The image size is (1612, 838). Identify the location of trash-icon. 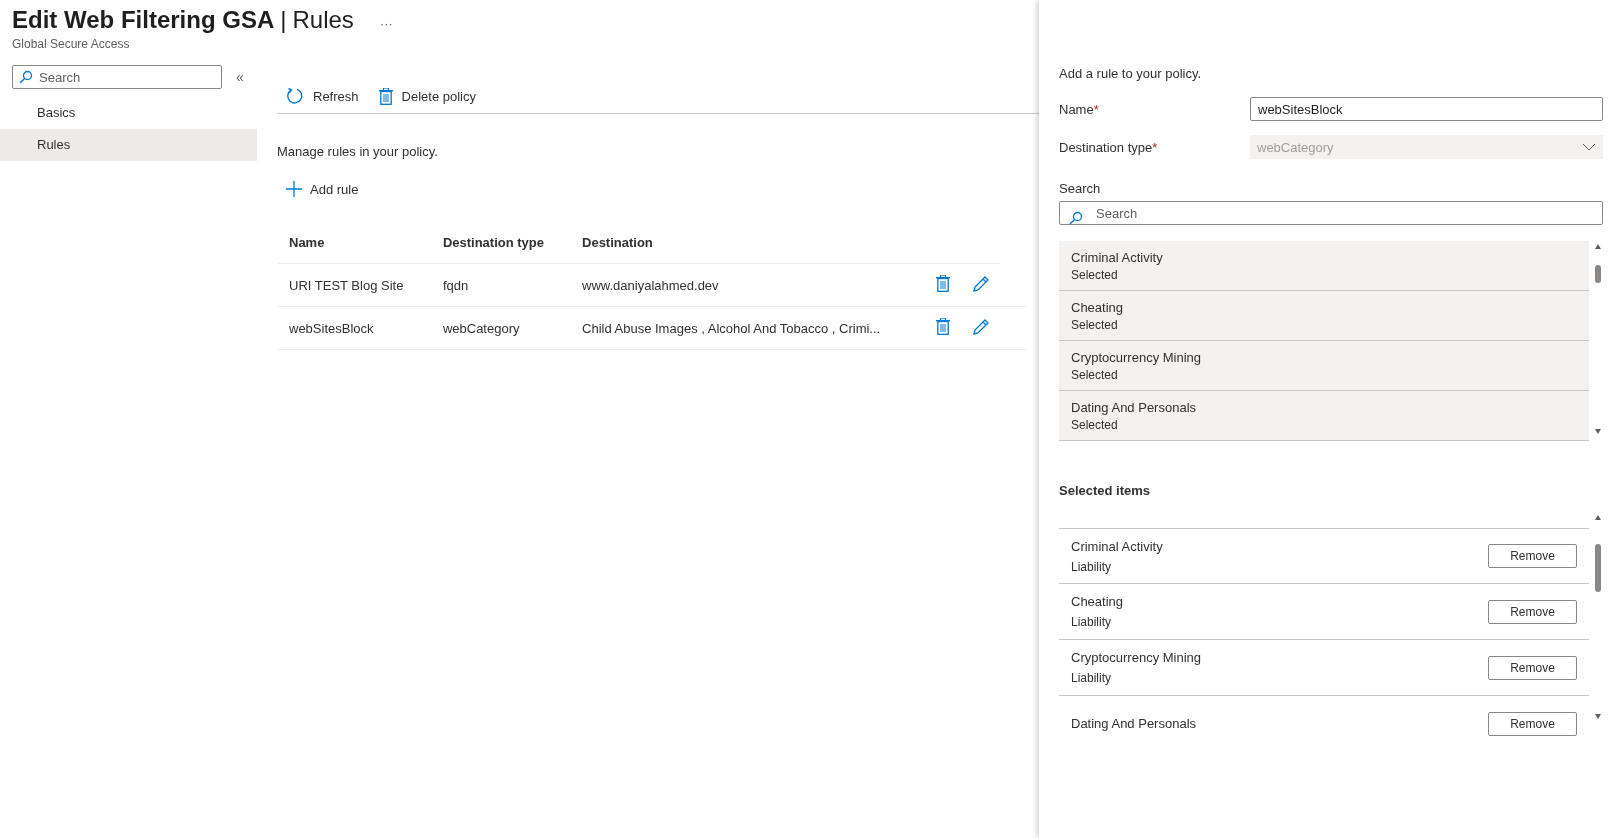
(385, 96).